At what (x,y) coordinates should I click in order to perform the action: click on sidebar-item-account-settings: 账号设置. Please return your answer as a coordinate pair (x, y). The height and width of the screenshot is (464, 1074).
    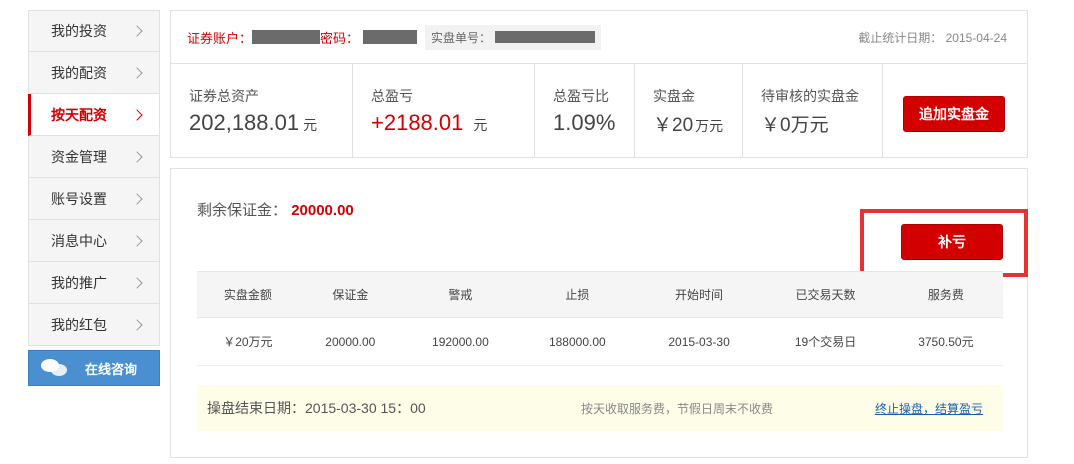
    Looking at the image, I should click on (94, 199).